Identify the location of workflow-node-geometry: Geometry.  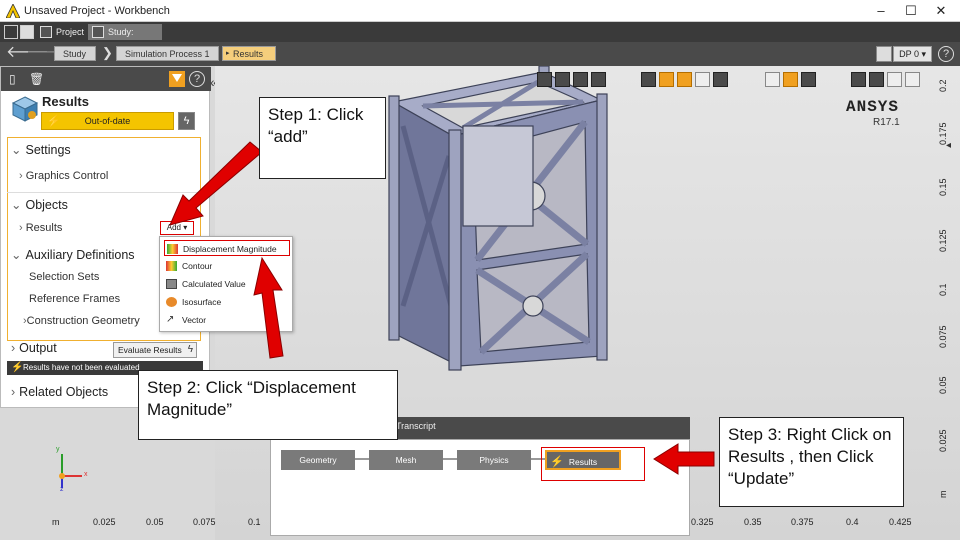
(318, 460).